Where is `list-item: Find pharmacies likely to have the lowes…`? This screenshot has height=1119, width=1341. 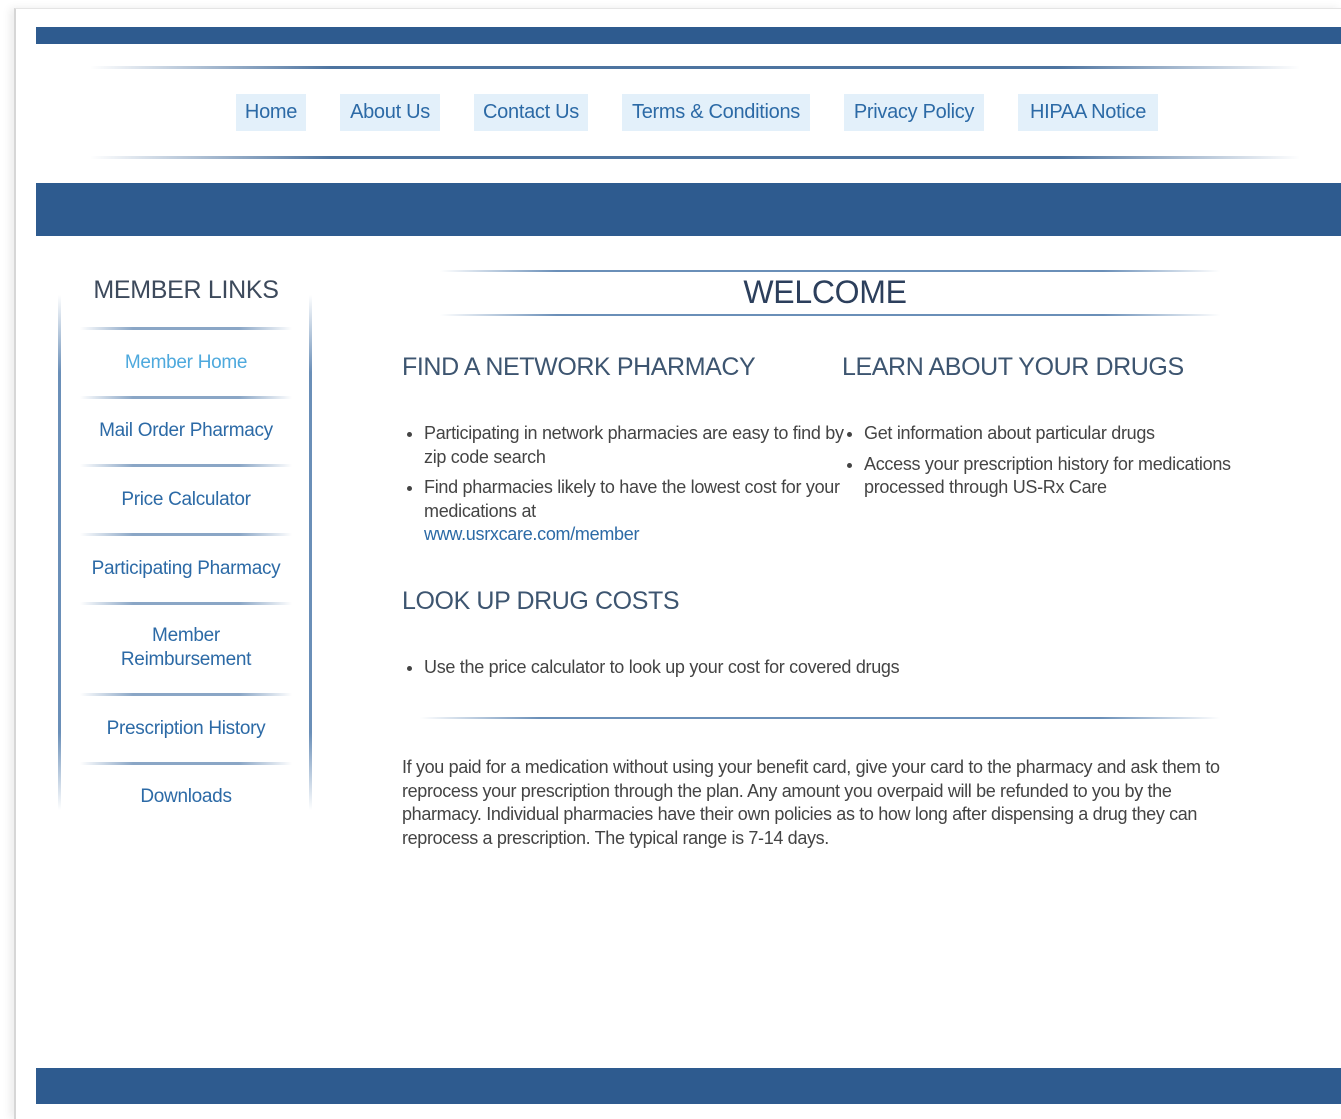 list-item: Find pharmacies likely to have the lowes… is located at coordinates (634, 511).